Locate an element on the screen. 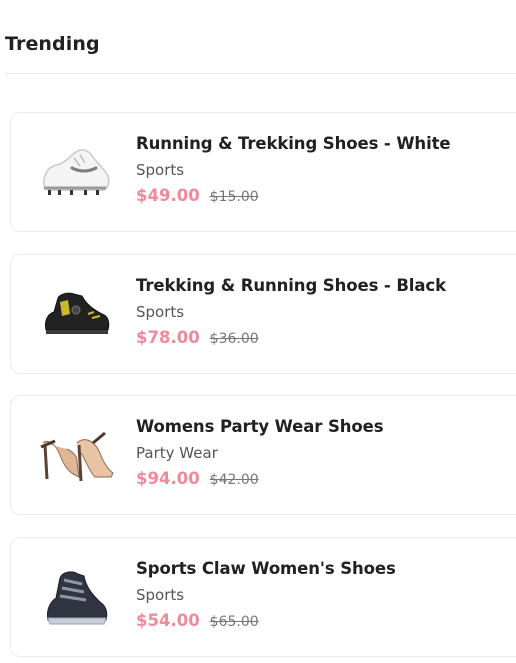  section-title: Trending is located at coordinates (52, 44).